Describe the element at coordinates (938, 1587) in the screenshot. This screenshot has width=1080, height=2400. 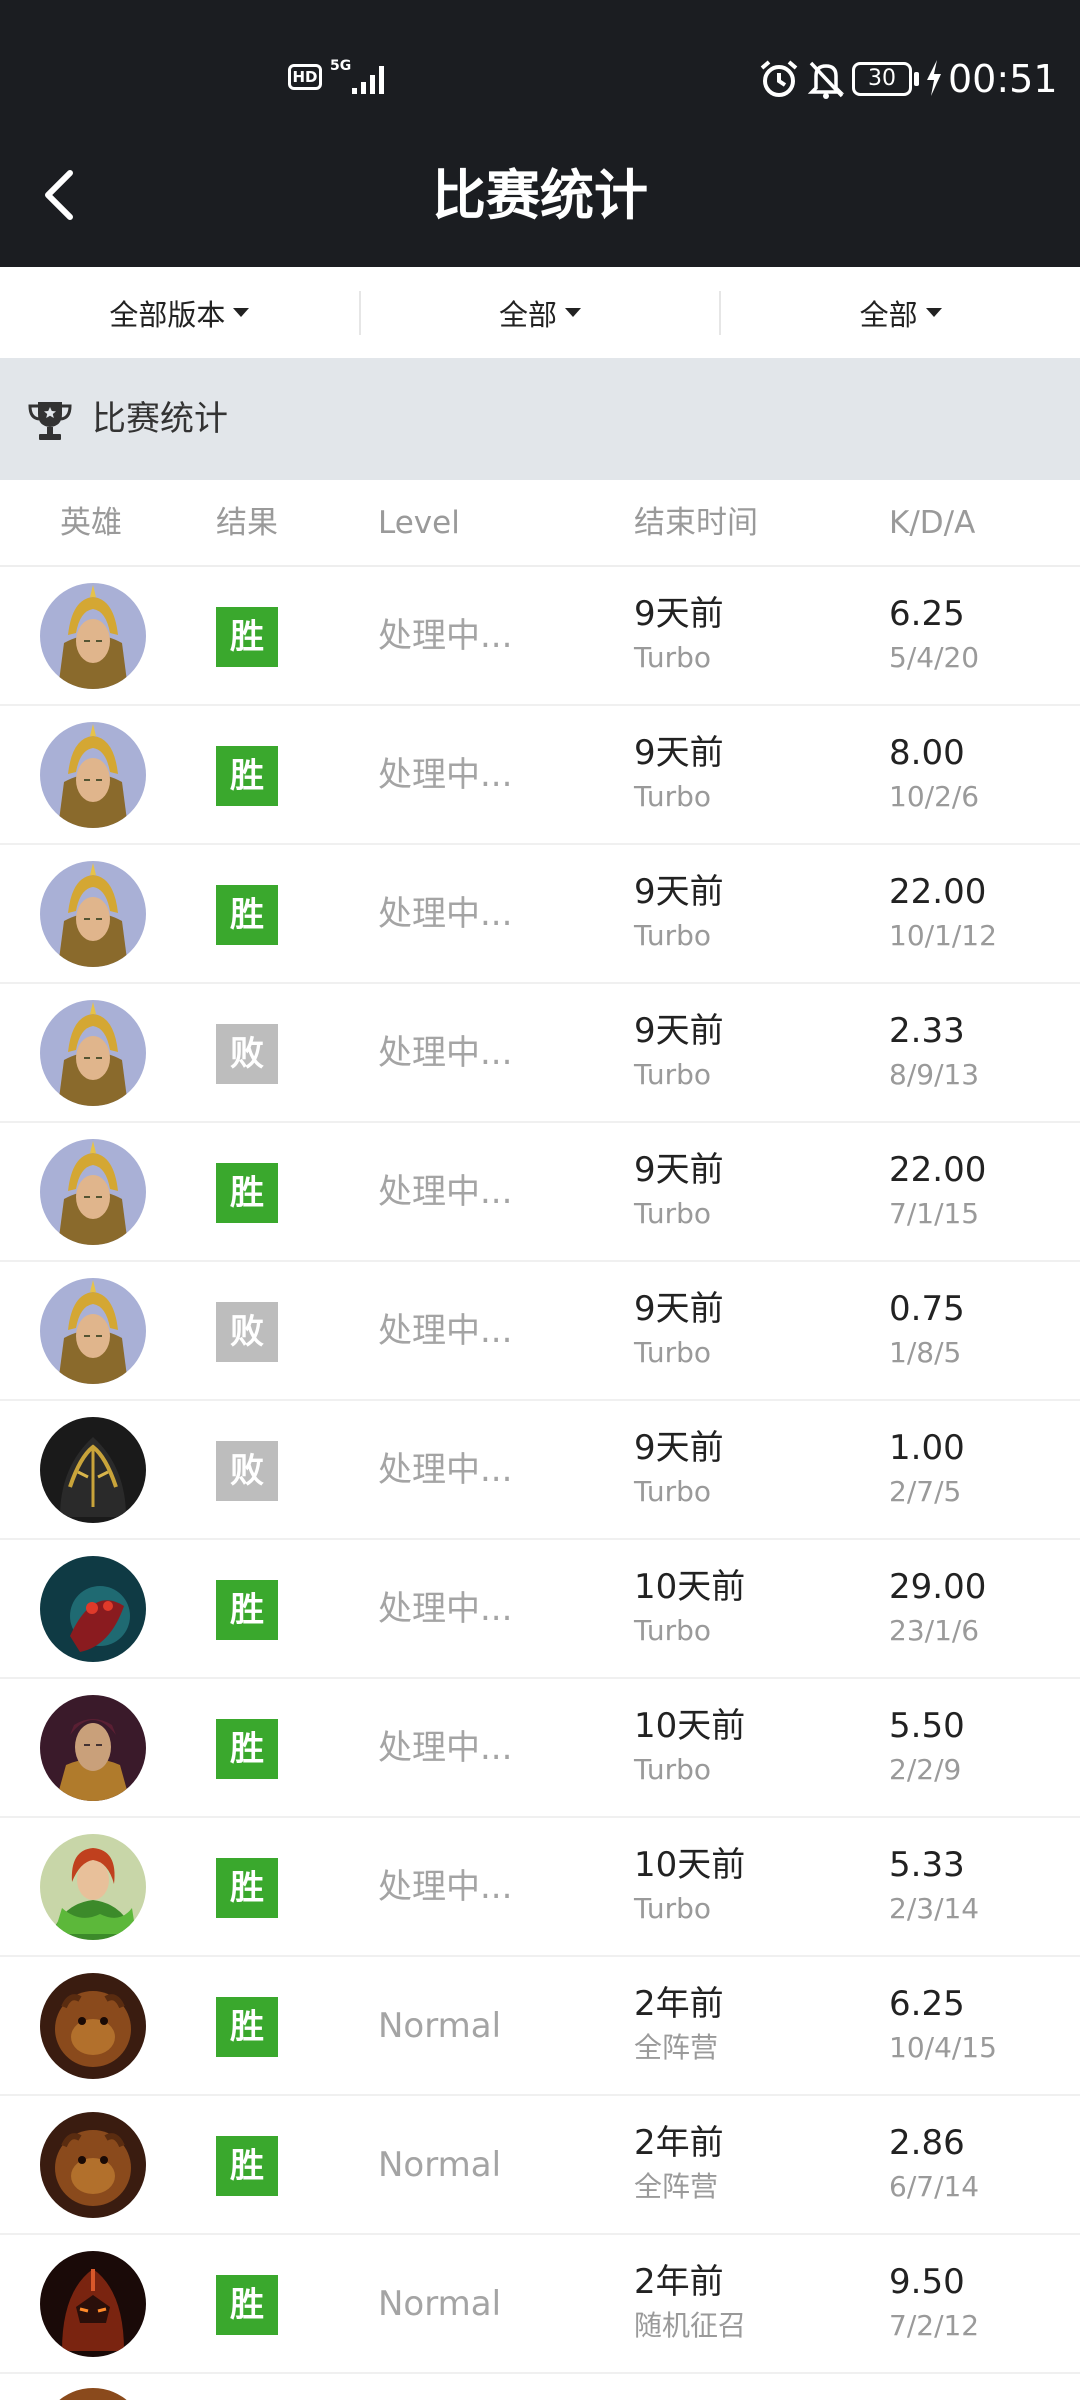
I see `kda-ratio: 29.00` at that location.